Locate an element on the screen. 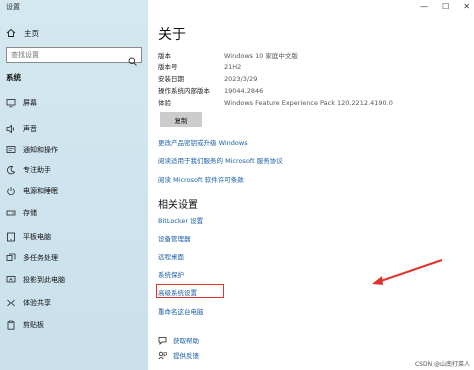 The height and width of the screenshot is (370, 474). help-row-feedback: 提供反馈 is located at coordinates (178, 355).